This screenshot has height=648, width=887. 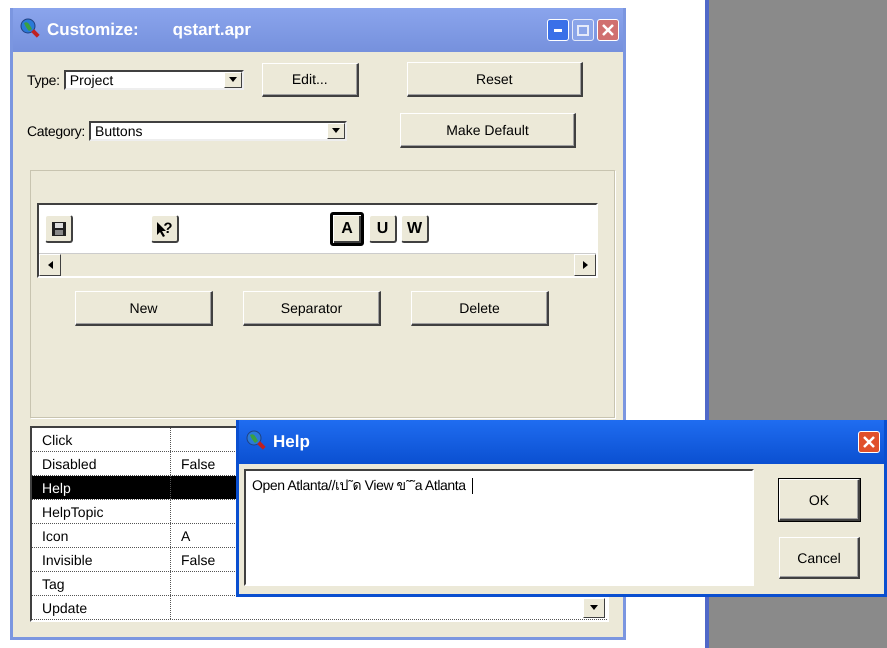 What do you see at coordinates (165, 229) in the screenshot?
I see `help-tool-button: ?` at bounding box center [165, 229].